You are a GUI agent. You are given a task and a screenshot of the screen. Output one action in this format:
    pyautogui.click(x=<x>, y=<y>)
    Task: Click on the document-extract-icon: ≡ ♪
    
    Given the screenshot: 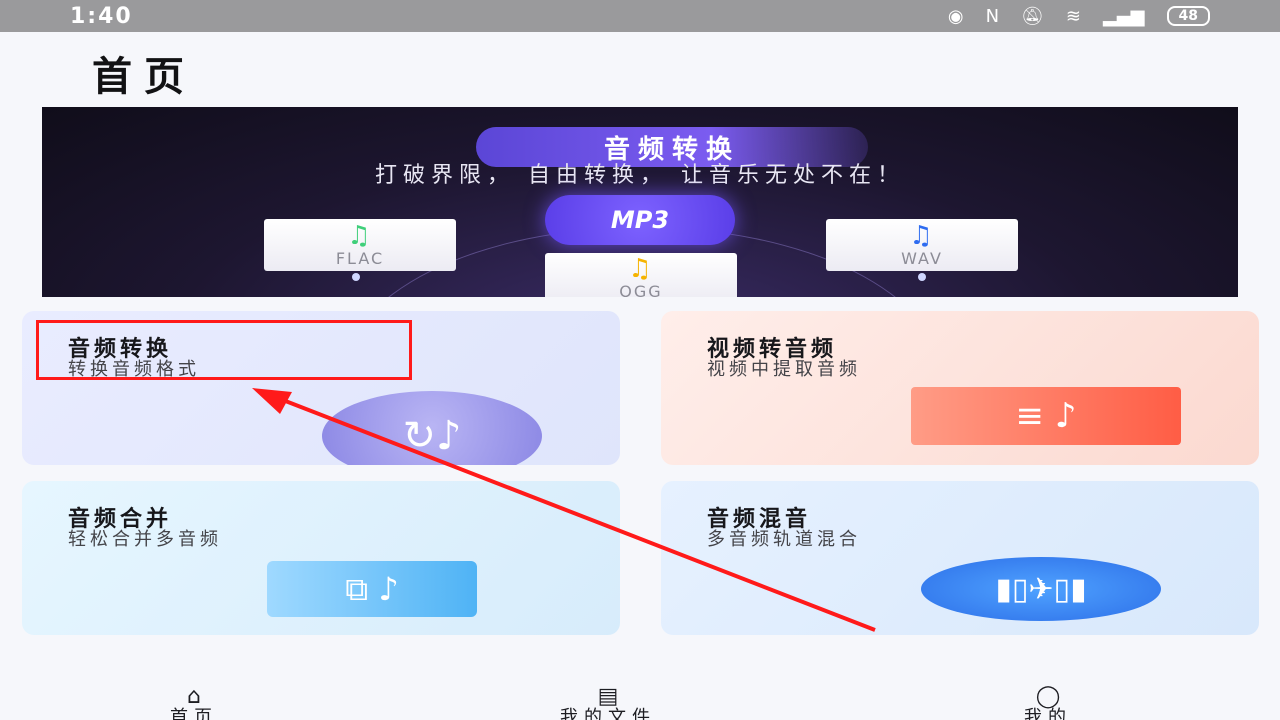 What is the action you would take?
    pyautogui.click(x=1046, y=416)
    